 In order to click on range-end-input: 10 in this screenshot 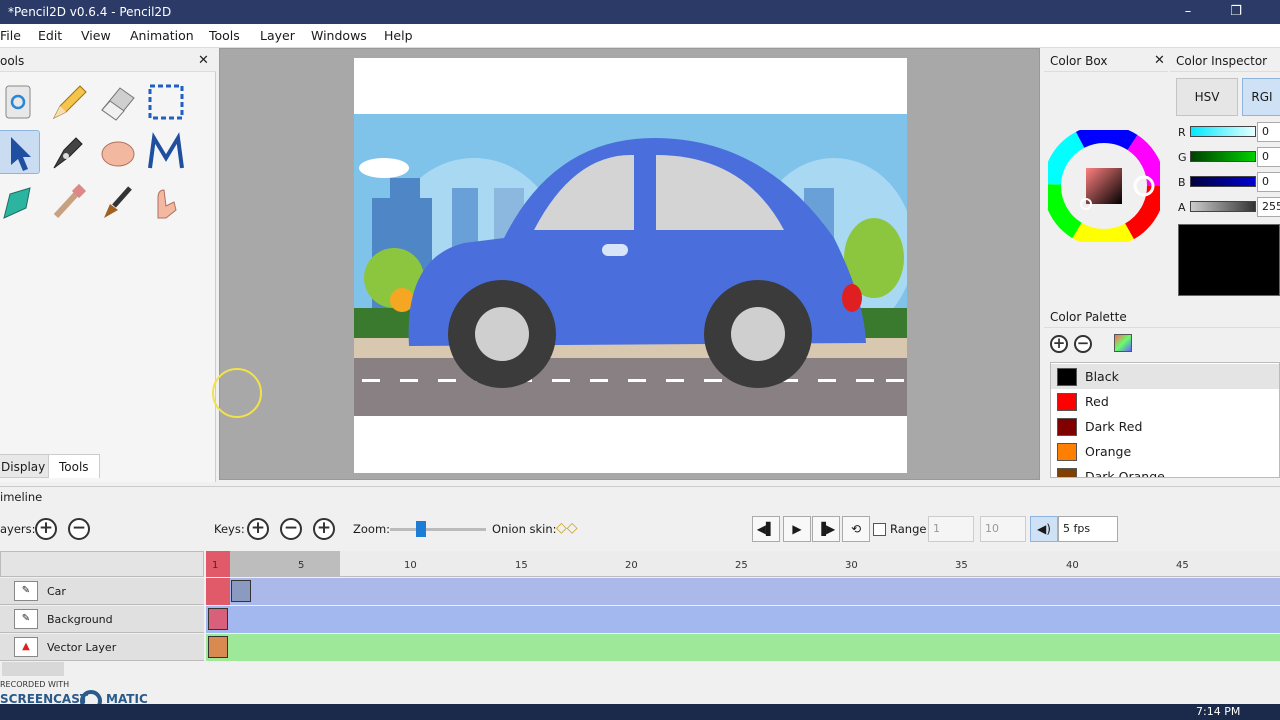, I will do `click(1003, 529)`.